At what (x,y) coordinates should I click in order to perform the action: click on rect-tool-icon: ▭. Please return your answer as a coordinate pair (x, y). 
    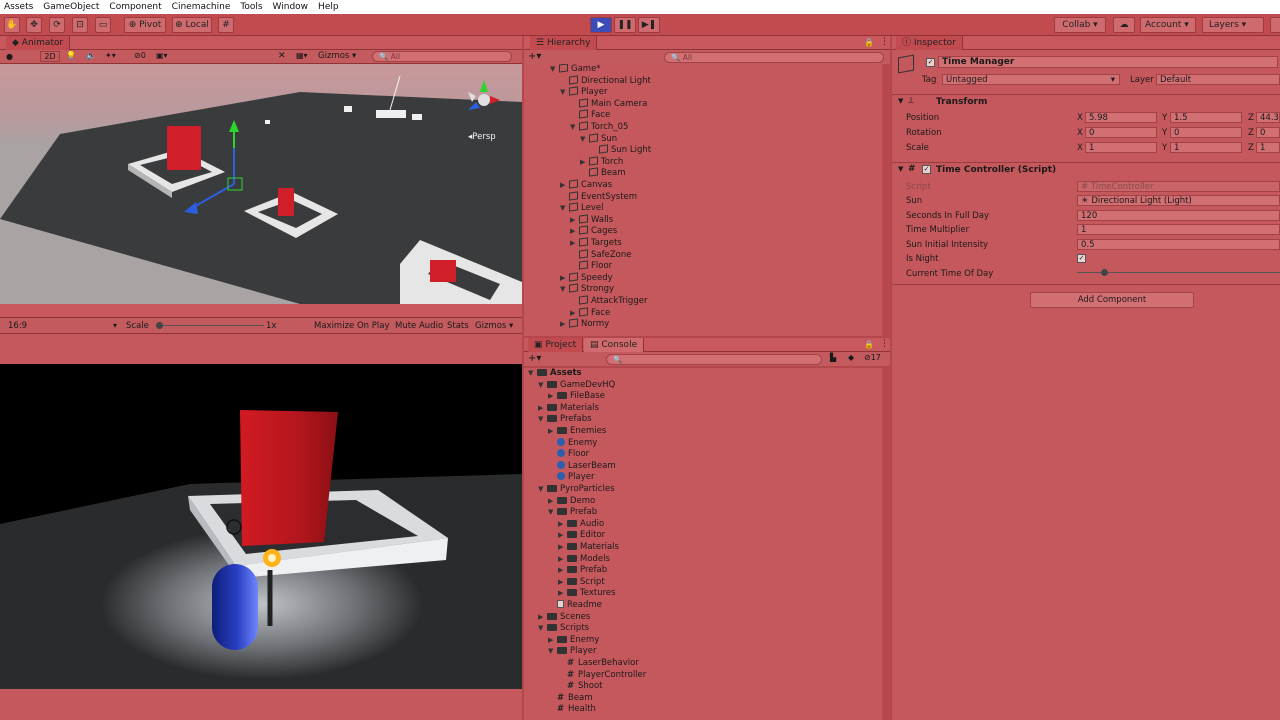
    Looking at the image, I should click on (103, 25).